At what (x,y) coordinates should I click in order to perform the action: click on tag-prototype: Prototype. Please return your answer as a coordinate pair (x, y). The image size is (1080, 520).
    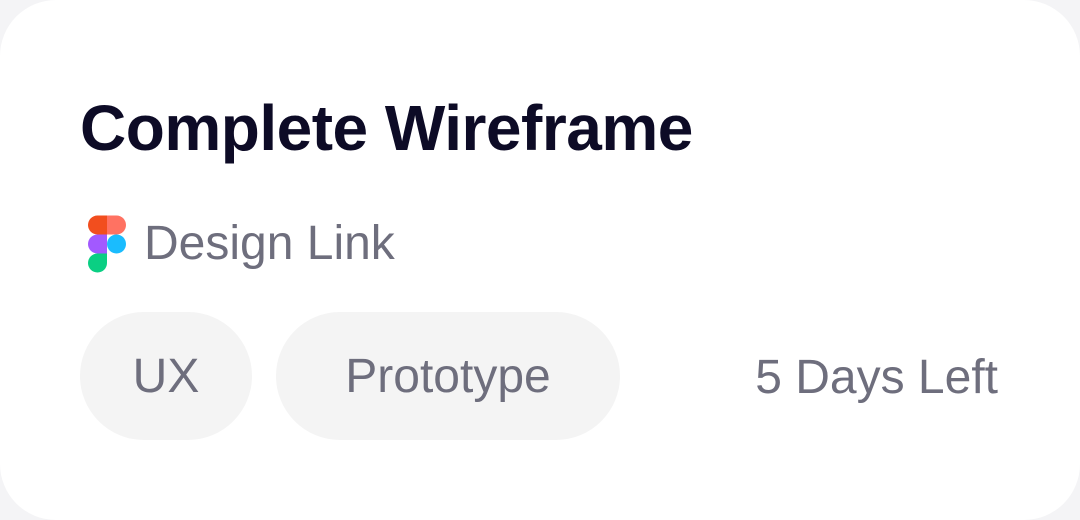
    Looking at the image, I should click on (448, 376).